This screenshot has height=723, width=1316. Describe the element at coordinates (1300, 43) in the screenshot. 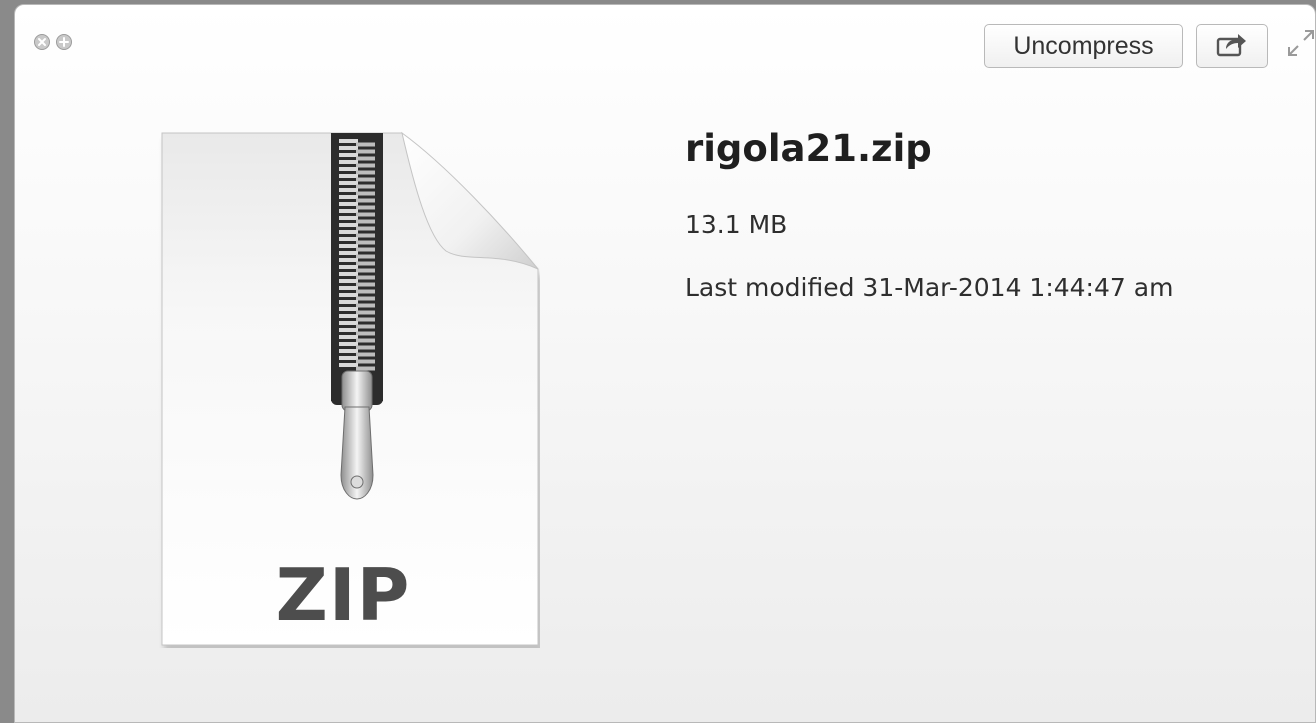

I see `fullscreen-icon` at that location.